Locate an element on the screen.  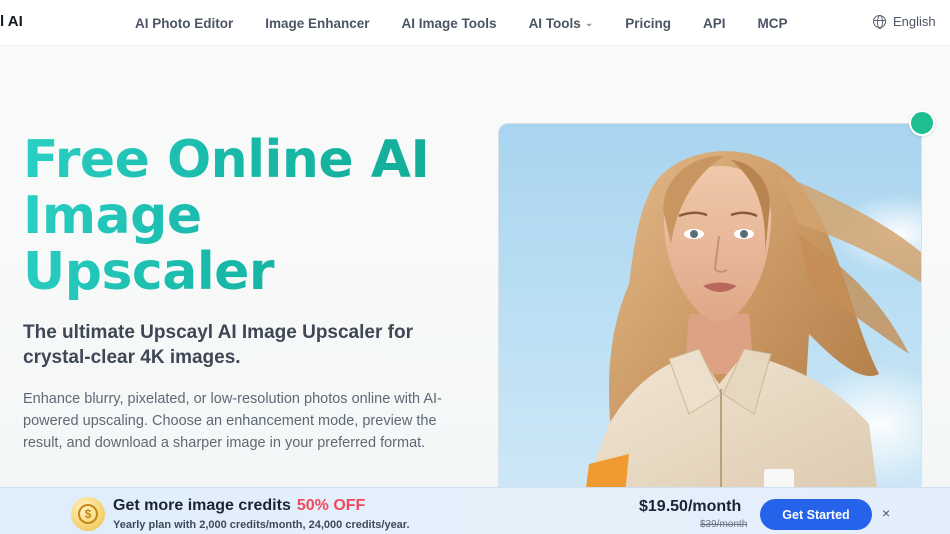
promo-discount: 50% OFF is located at coordinates (331, 505).